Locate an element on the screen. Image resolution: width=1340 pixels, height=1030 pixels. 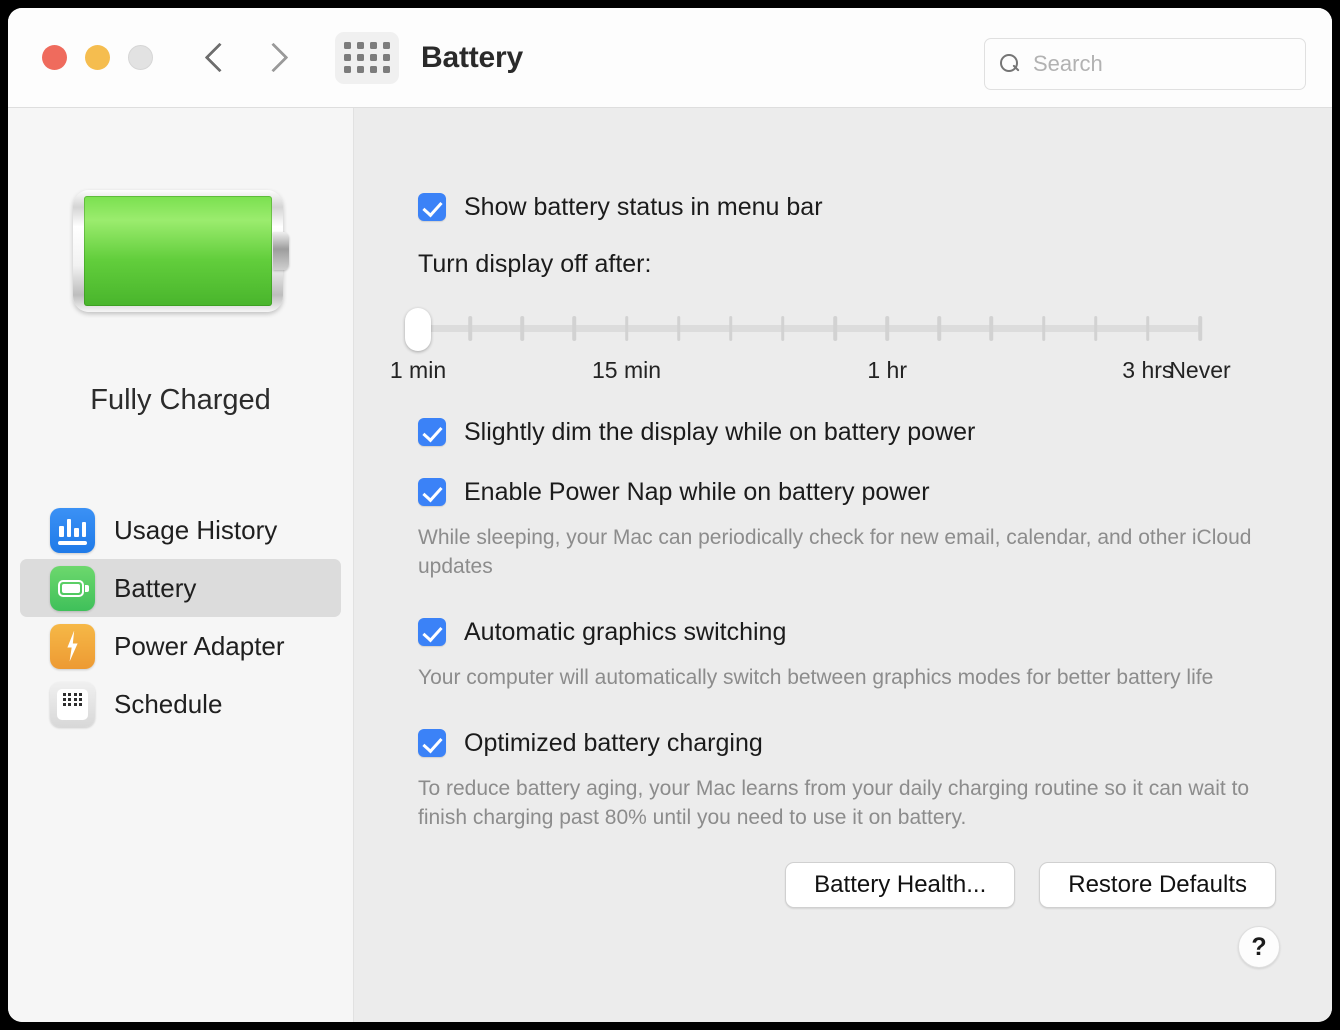
power-nap-label: Enable Power Nap while on battery power is located at coordinates (697, 492).